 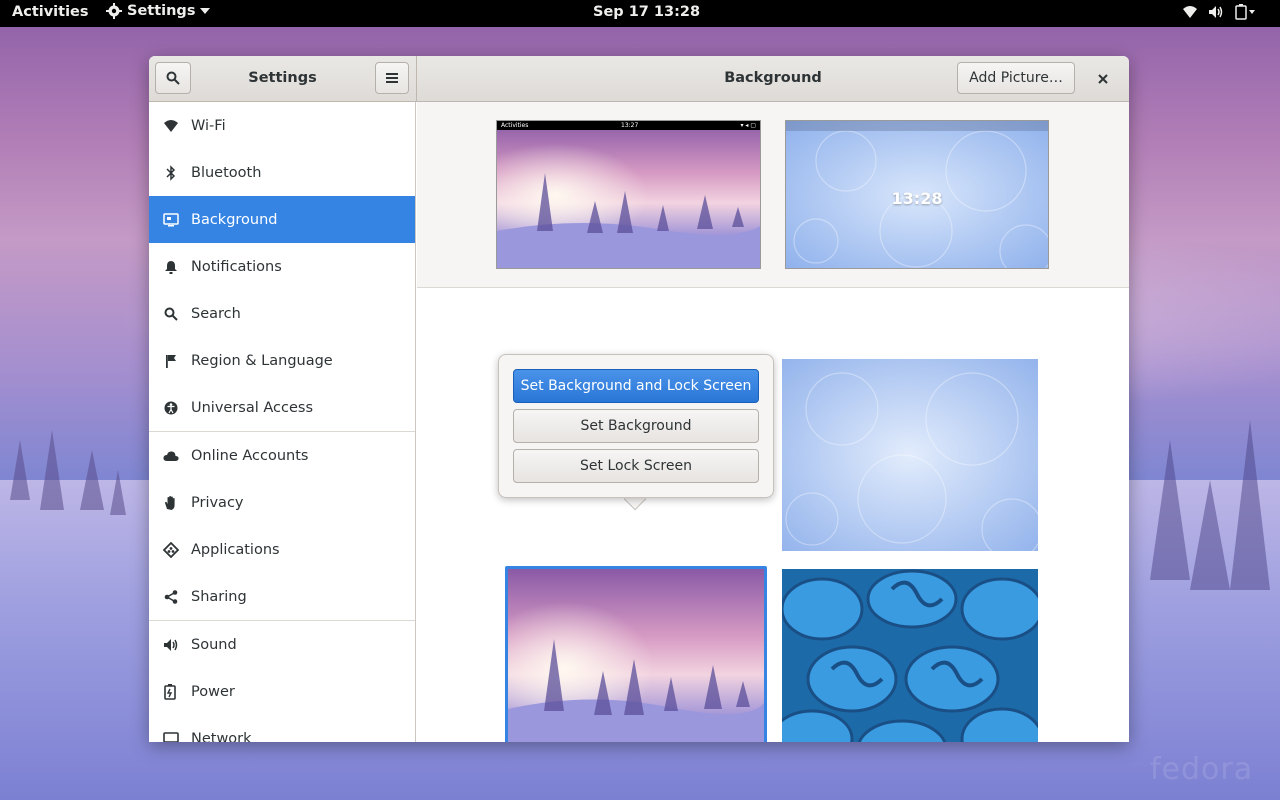 I want to click on sidebar-item-label: Notifications, so click(x=236, y=266).